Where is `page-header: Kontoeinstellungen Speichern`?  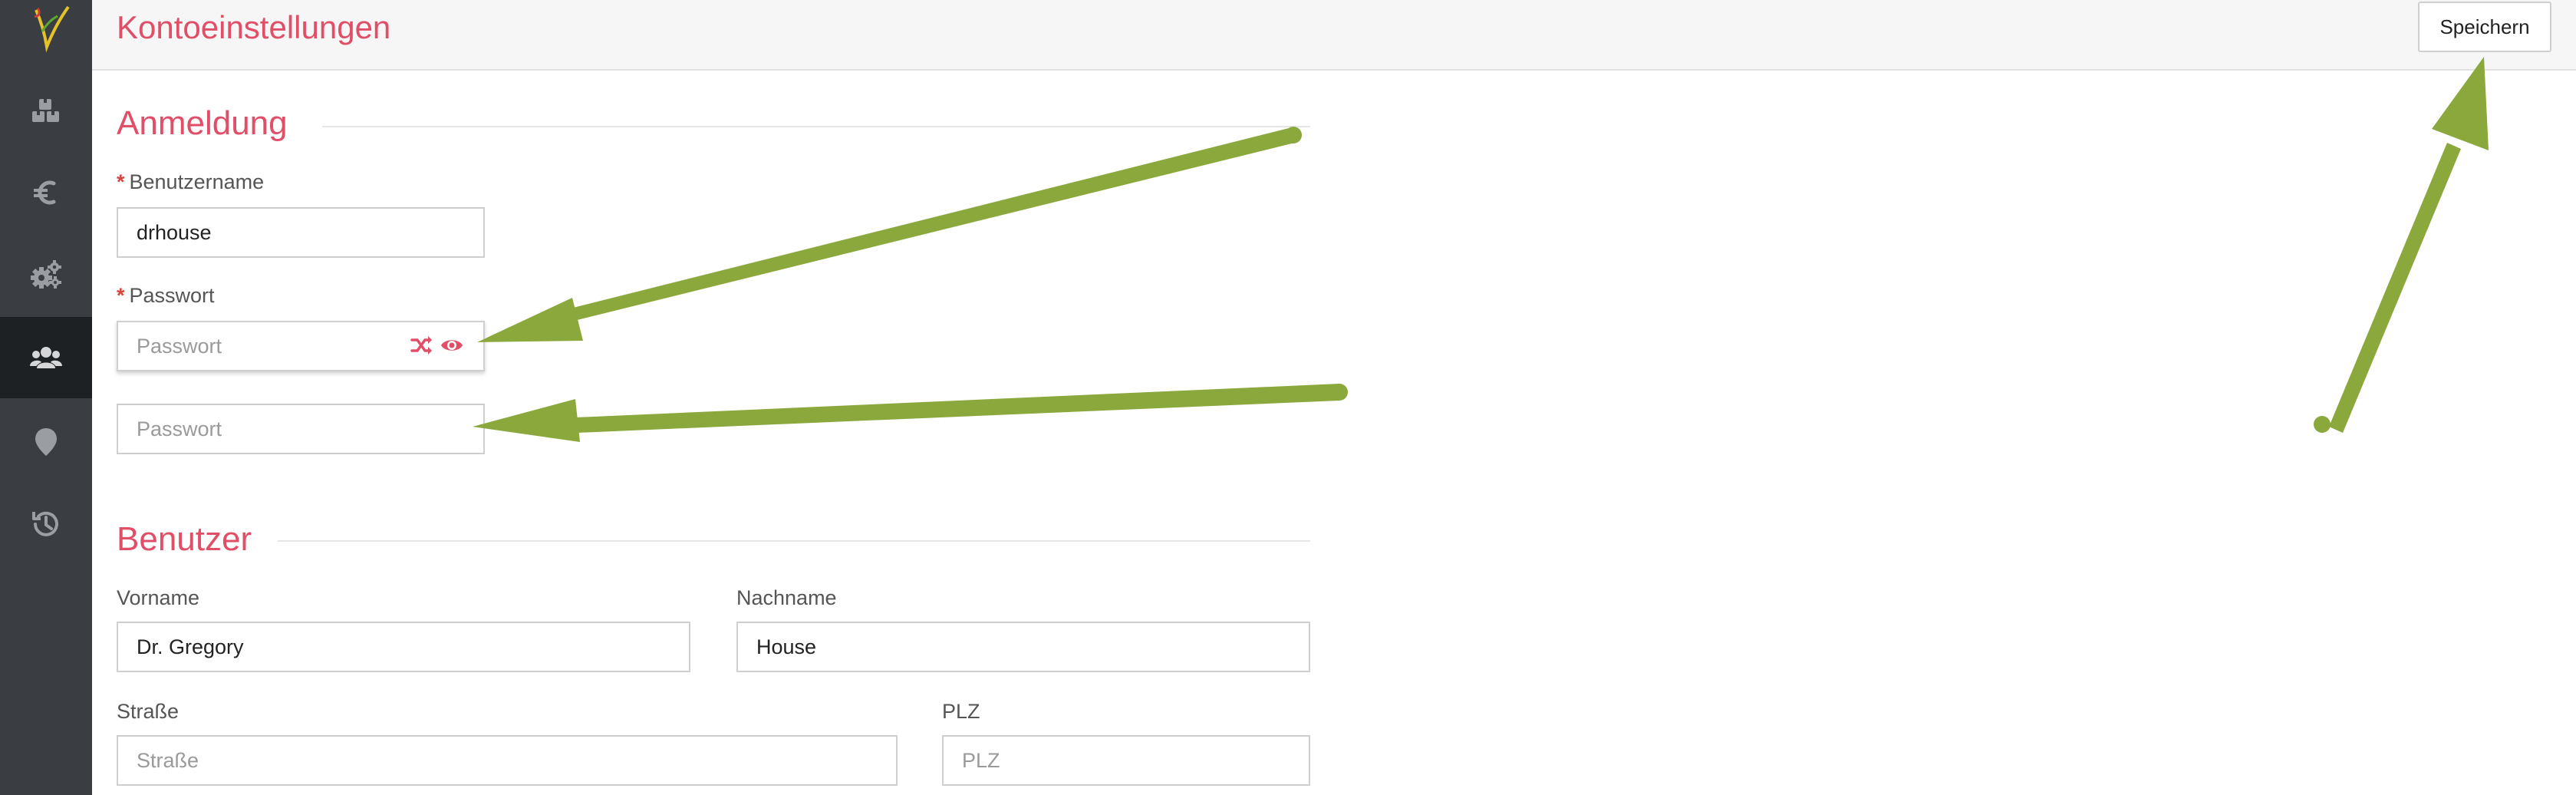
page-header: Kontoeinstellungen Speichern is located at coordinates (1334, 35).